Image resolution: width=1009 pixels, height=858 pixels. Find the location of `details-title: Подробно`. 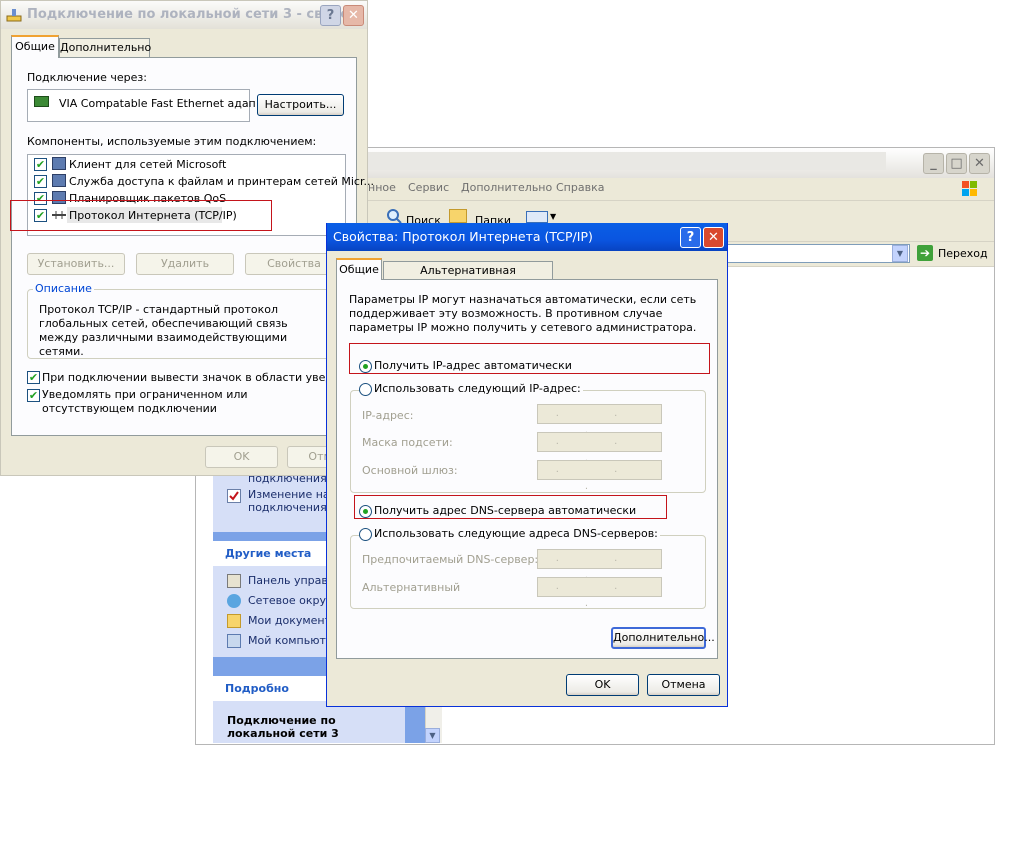

details-title: Подробно is located at coordinates (257, 688).